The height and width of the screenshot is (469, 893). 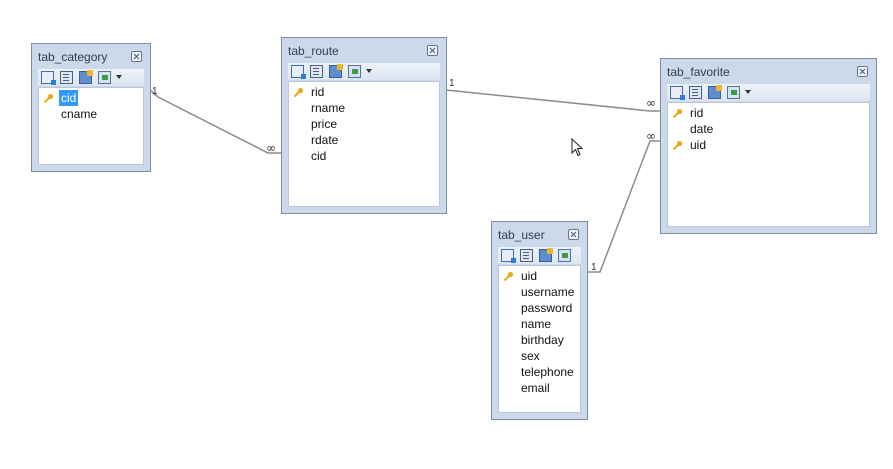 What do you see at coordinates (768, 164) in the screenshot?
I see `field-list: rid date uid` at bounding box center [768, 164].